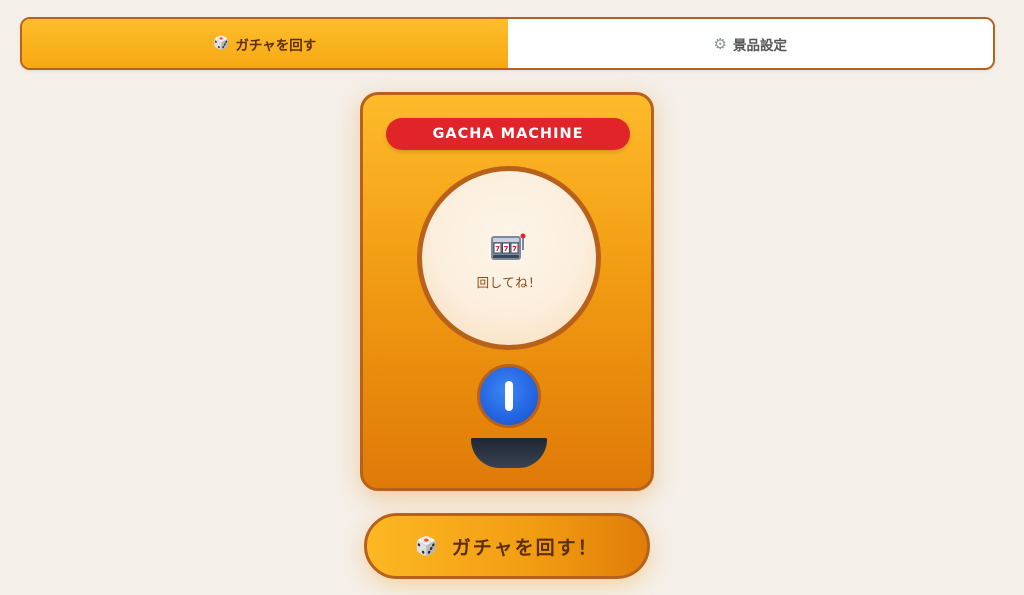 This screenshot has height=595, width=1024. I want to click on gacha-knob, so click(509, 396).